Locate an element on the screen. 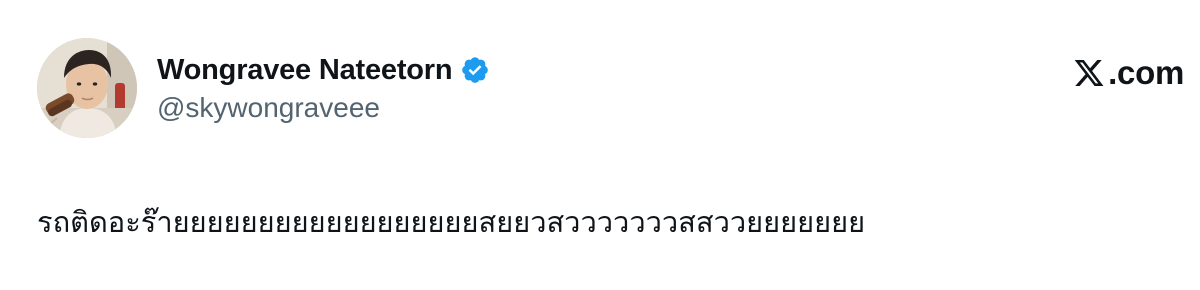 This screenshot has height=290, width=1200. x-brand: .com is located at coordinates (1128, 73).